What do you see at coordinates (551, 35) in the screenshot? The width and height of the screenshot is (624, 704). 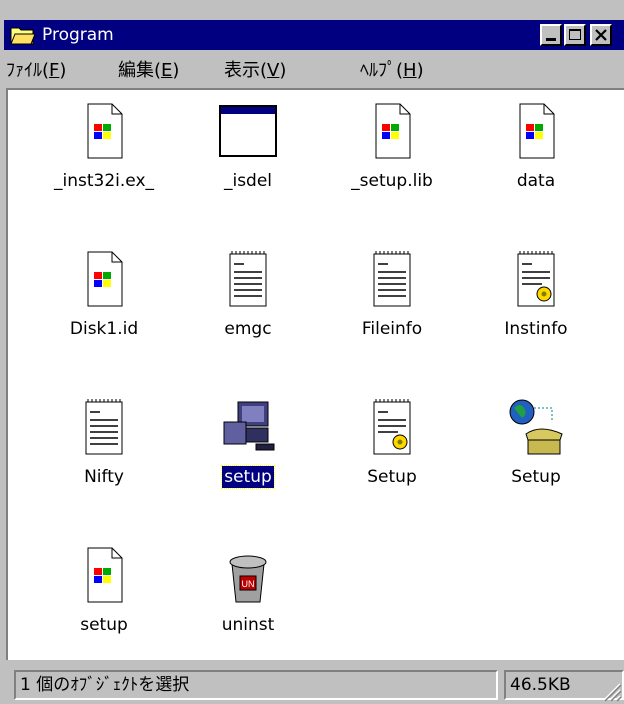 I see `minimize-button` at bounding box center [551, 35].